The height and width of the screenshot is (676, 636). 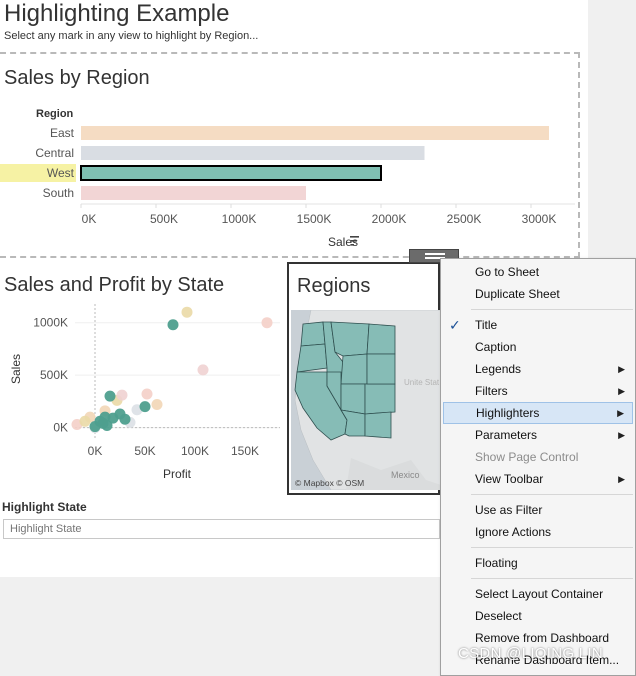 I want to click on menu-label: Highlighters, so click(x=508, y=413).